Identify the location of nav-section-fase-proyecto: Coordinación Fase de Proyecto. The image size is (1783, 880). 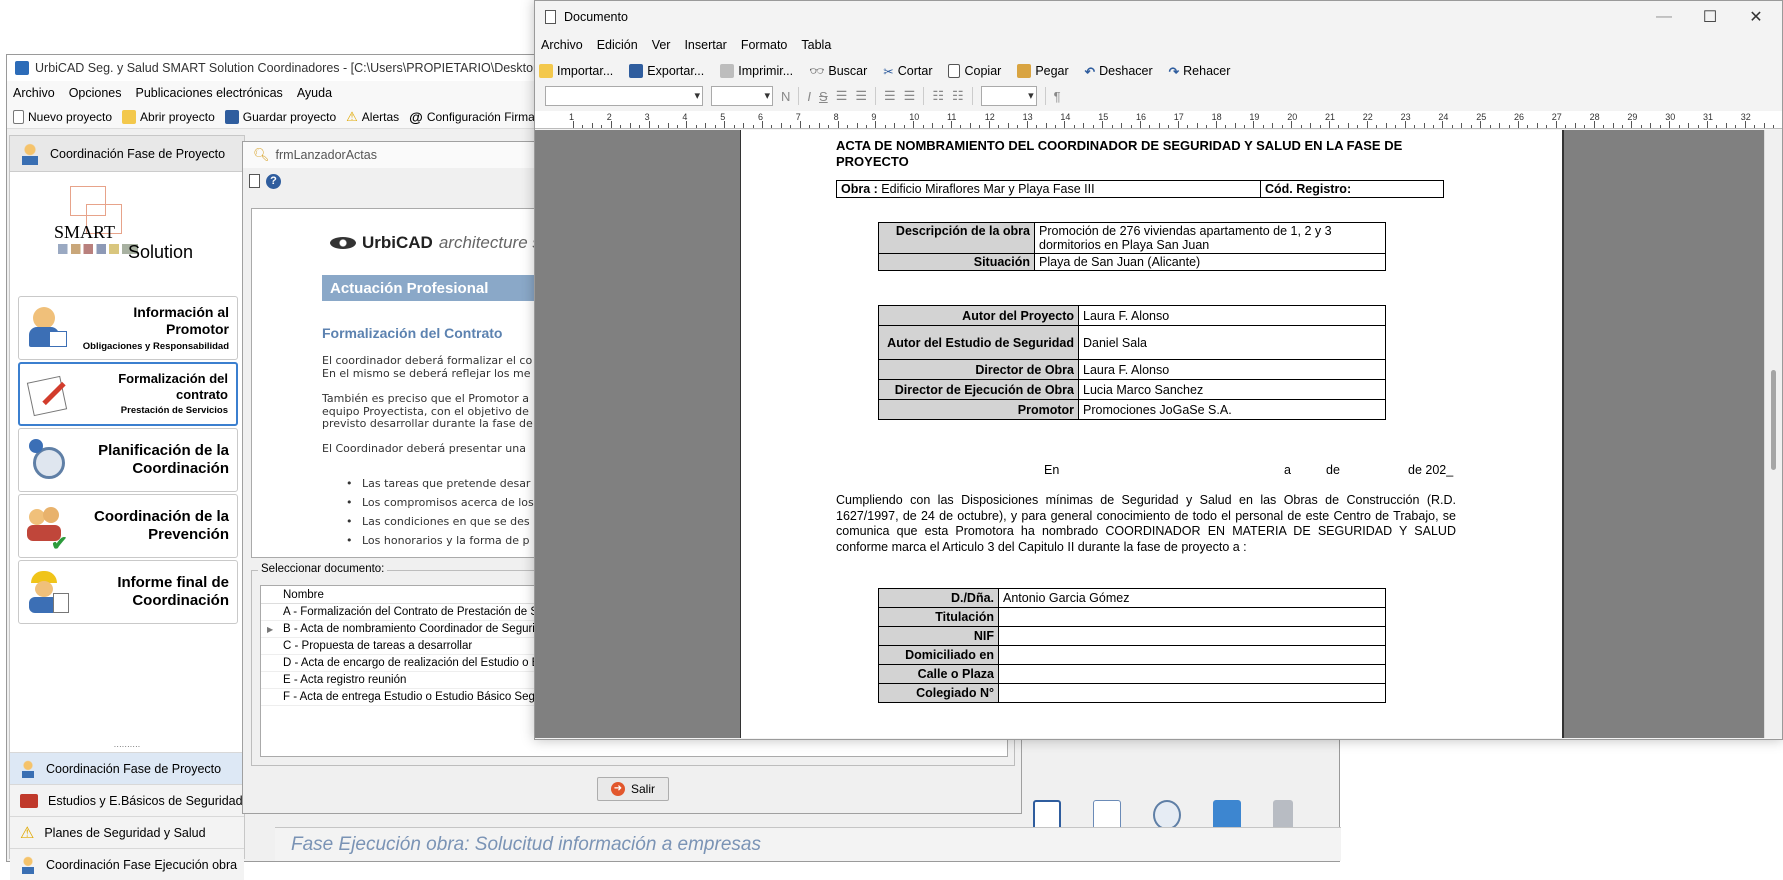
(127, 768).